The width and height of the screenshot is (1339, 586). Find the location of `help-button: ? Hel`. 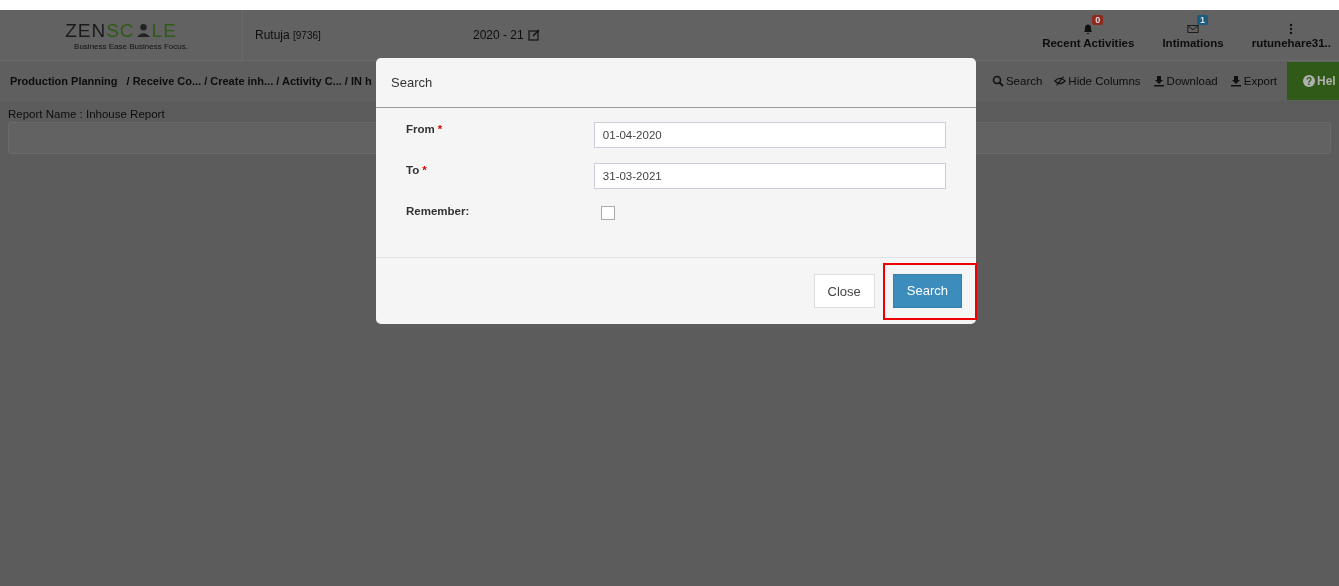

help-button: ? Hel is located at coordinates (1313, 81).